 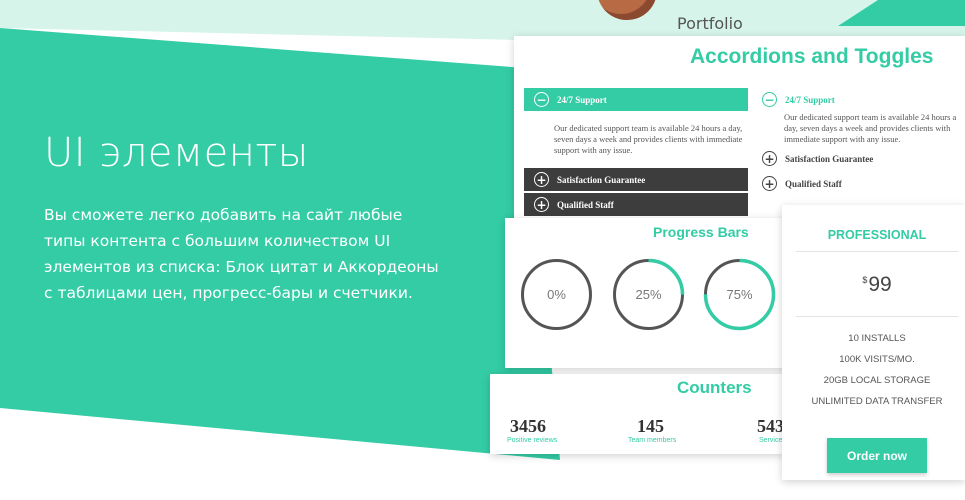 I want to click on accordions-title: Accordions and Toggles, so click(x=812, y=56).